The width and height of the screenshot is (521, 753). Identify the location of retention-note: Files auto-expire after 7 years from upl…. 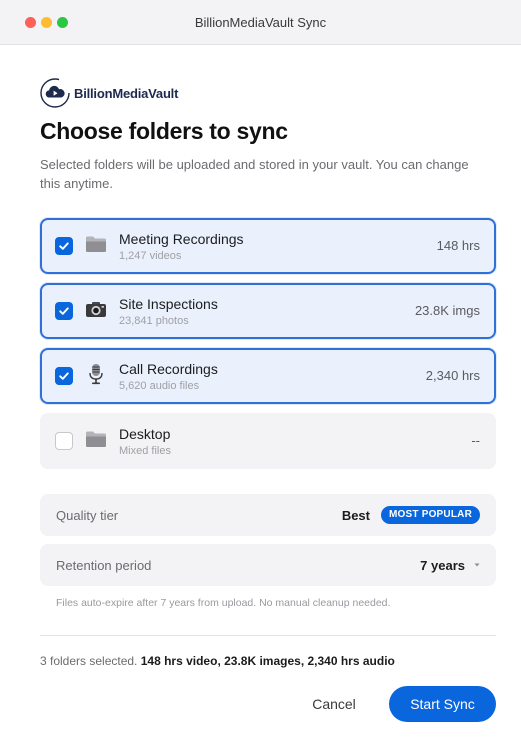
(223, 603).